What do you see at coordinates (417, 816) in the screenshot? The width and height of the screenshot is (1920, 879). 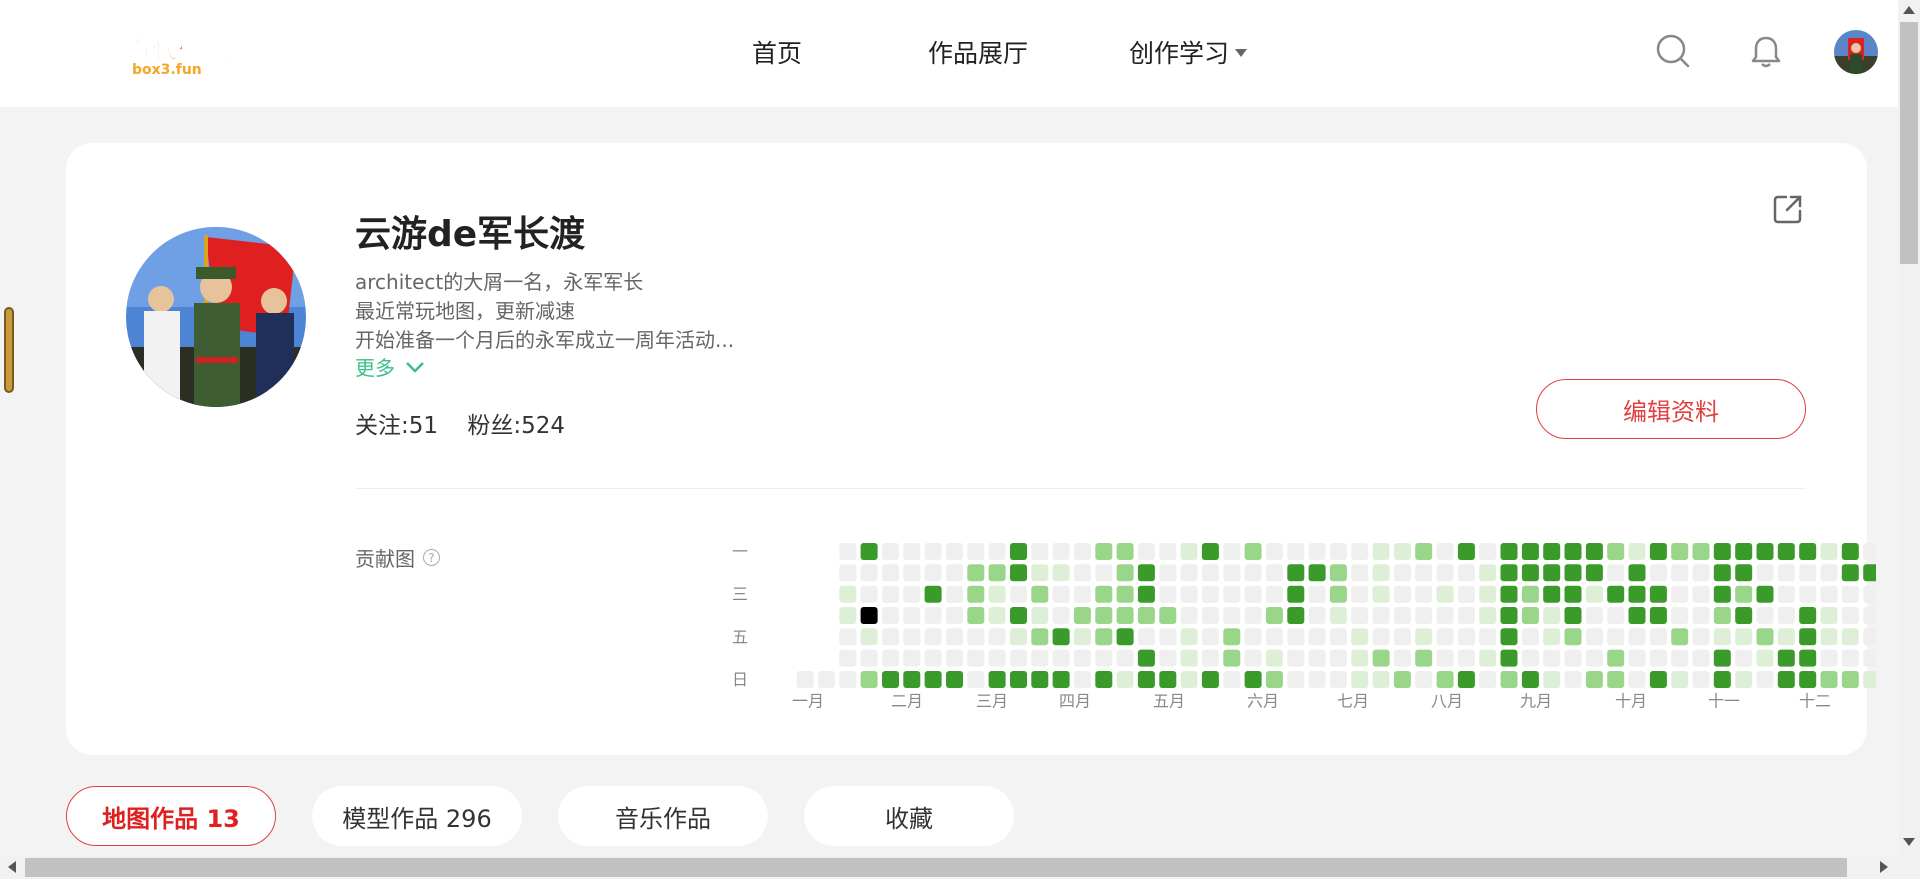 I see `tab-model-works: 模型作品 296` at bounding box center [417, 816].